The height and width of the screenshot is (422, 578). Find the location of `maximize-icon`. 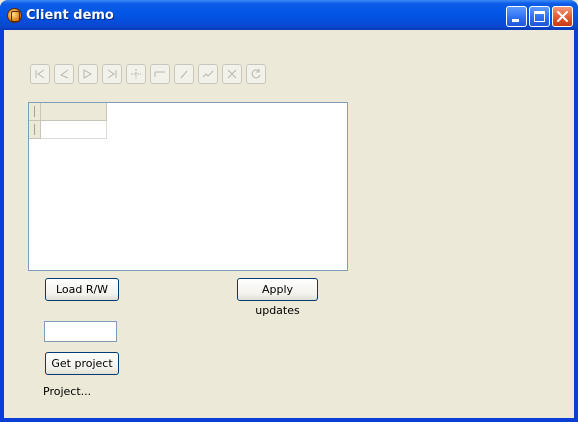

maximize-icon is located at coordinates (539, 16).